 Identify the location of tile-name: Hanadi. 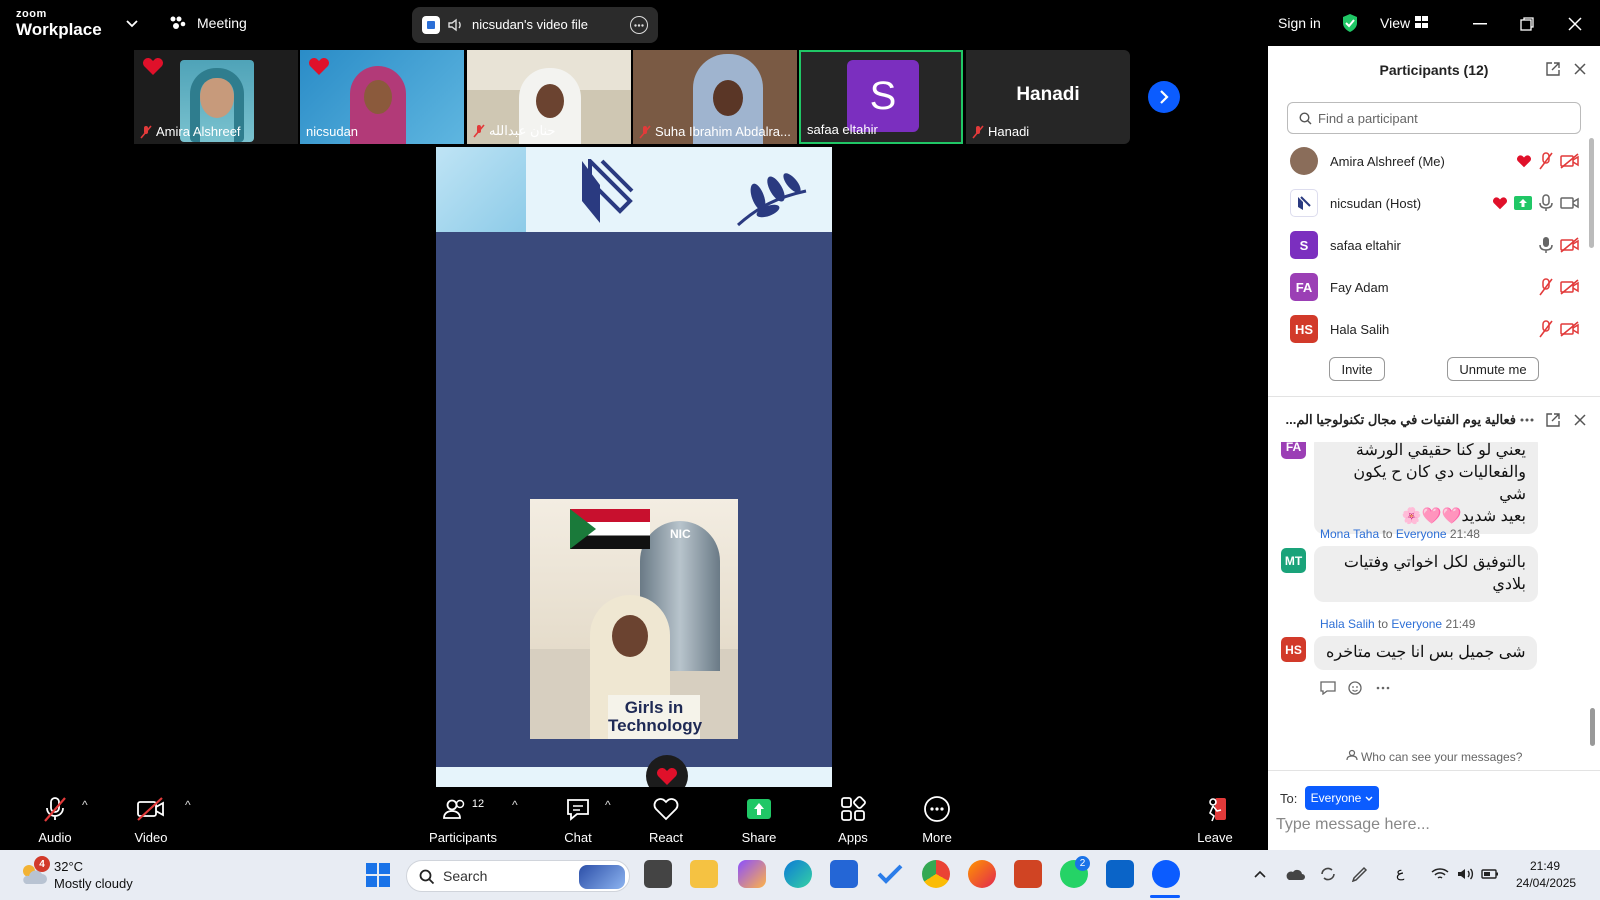
(1000, 131).